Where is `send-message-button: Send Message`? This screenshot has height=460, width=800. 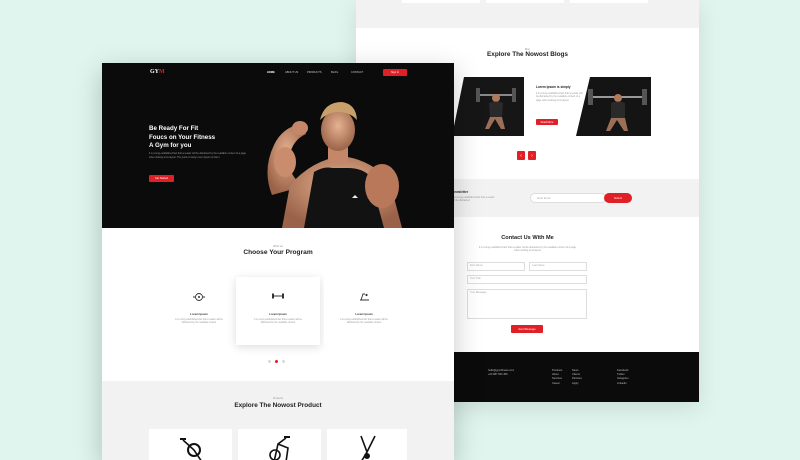
send-message-button: Send Message is located at coordinates (527, 329).